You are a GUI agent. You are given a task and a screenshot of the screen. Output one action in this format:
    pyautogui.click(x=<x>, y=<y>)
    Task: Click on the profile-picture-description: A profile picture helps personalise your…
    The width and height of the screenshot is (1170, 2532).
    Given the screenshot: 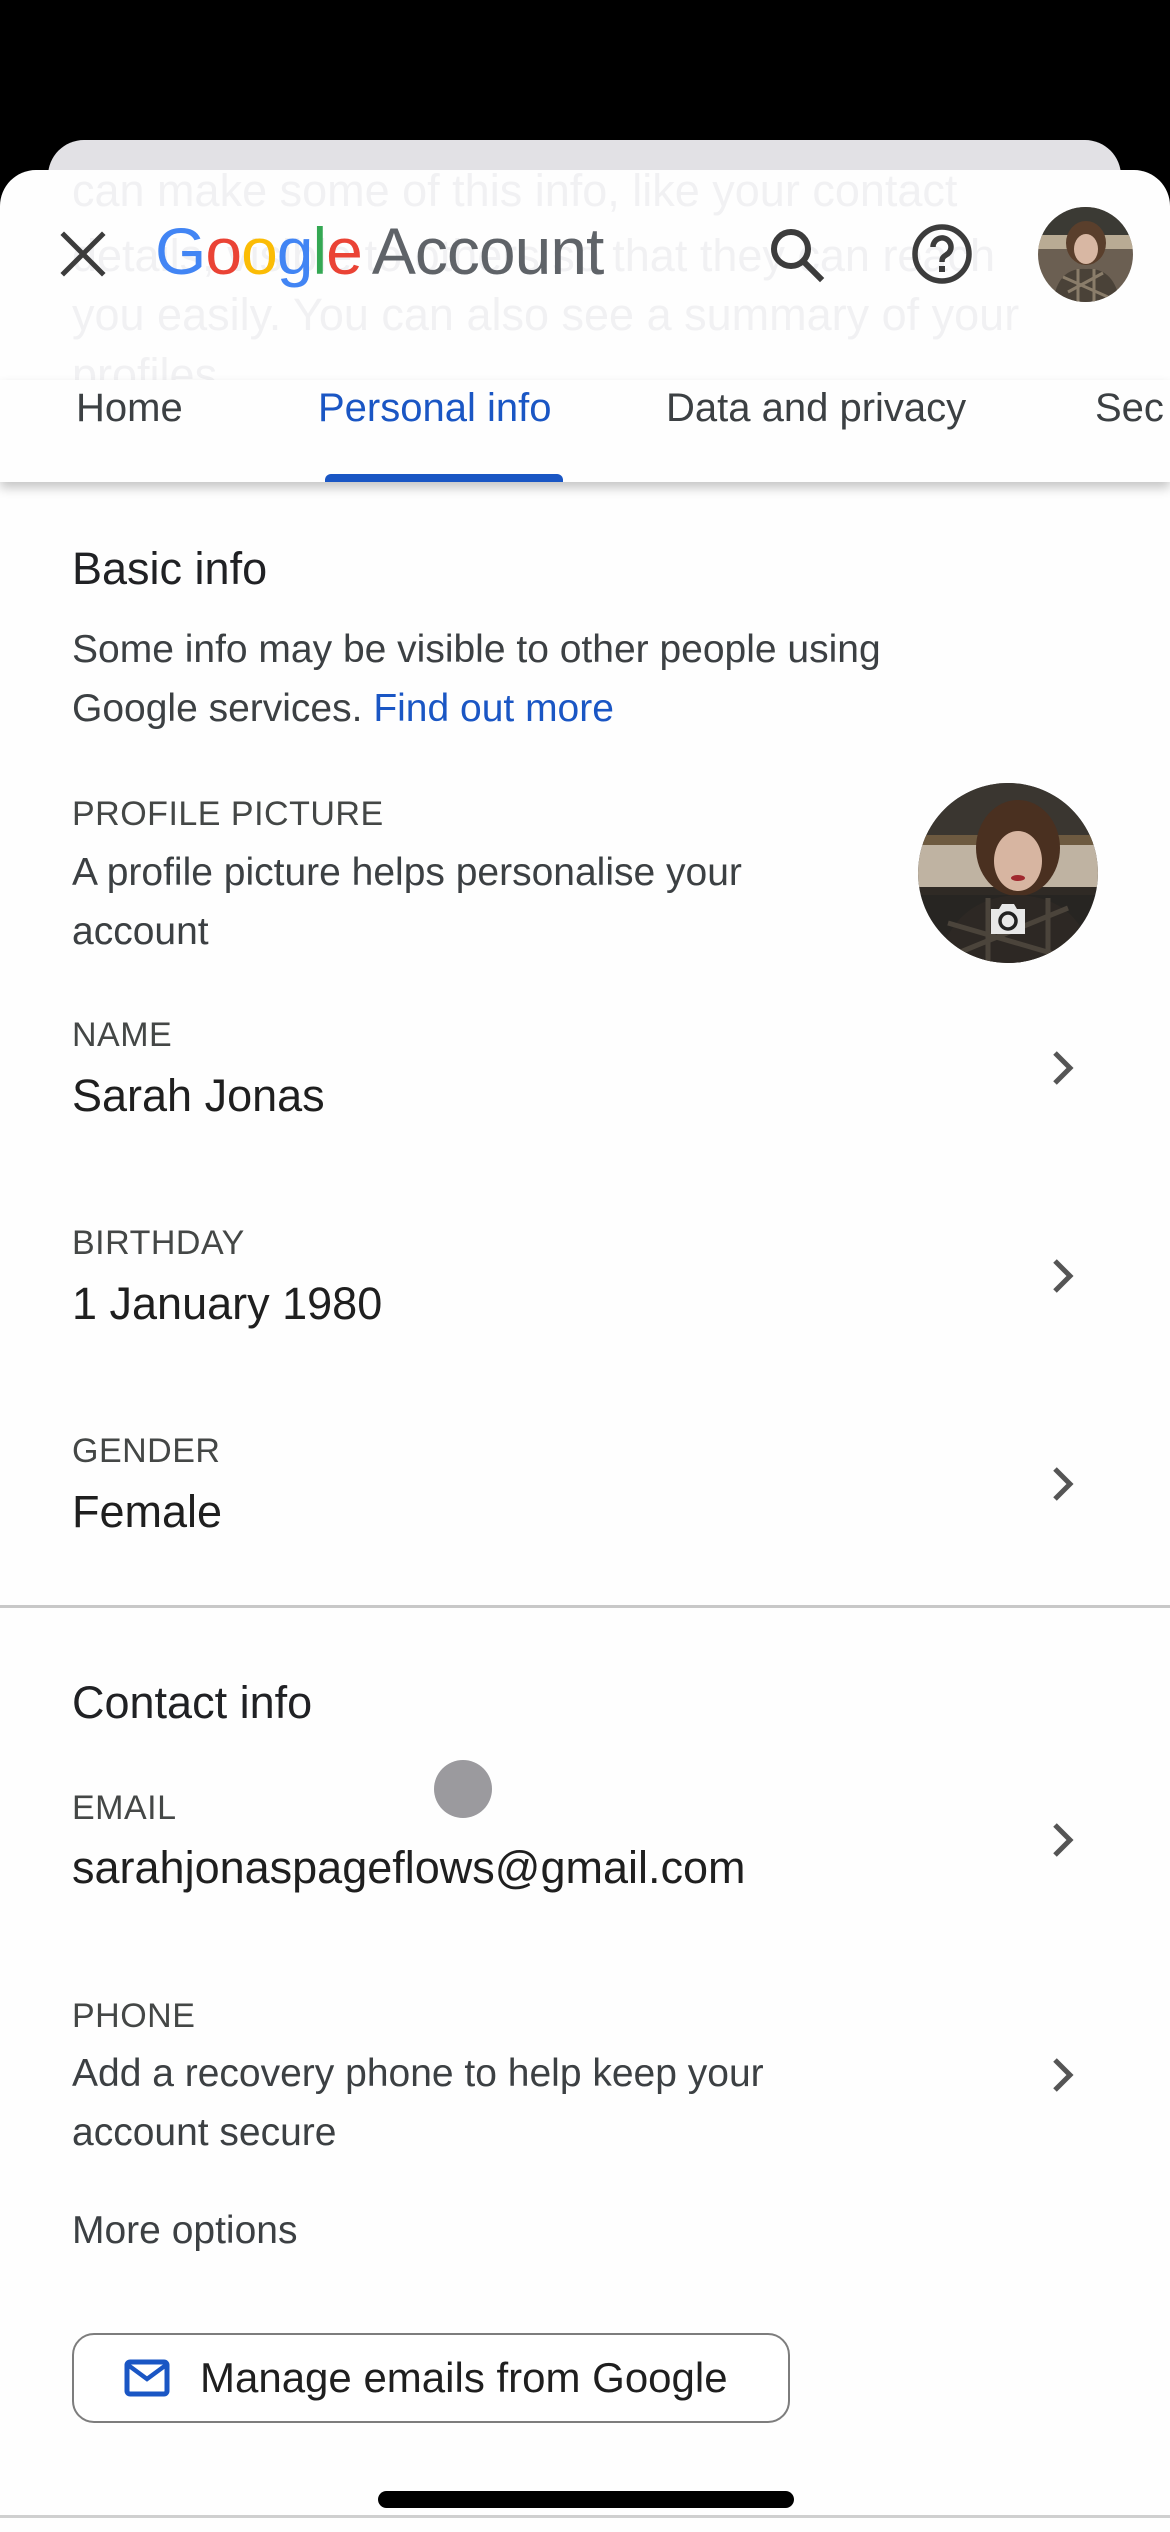 What is the action you would take?
    pyautogui.click(x=472, y=902)
    